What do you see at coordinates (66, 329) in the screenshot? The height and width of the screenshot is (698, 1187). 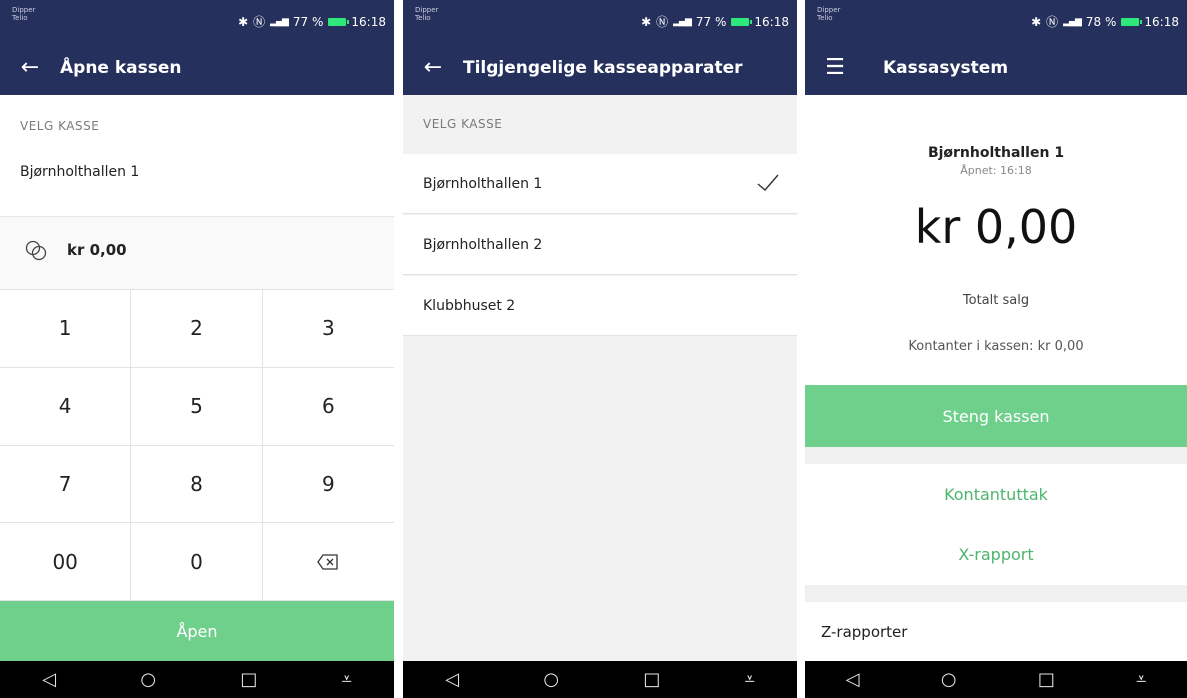 I see `key-1: 1` at bounding box center [66, 329].